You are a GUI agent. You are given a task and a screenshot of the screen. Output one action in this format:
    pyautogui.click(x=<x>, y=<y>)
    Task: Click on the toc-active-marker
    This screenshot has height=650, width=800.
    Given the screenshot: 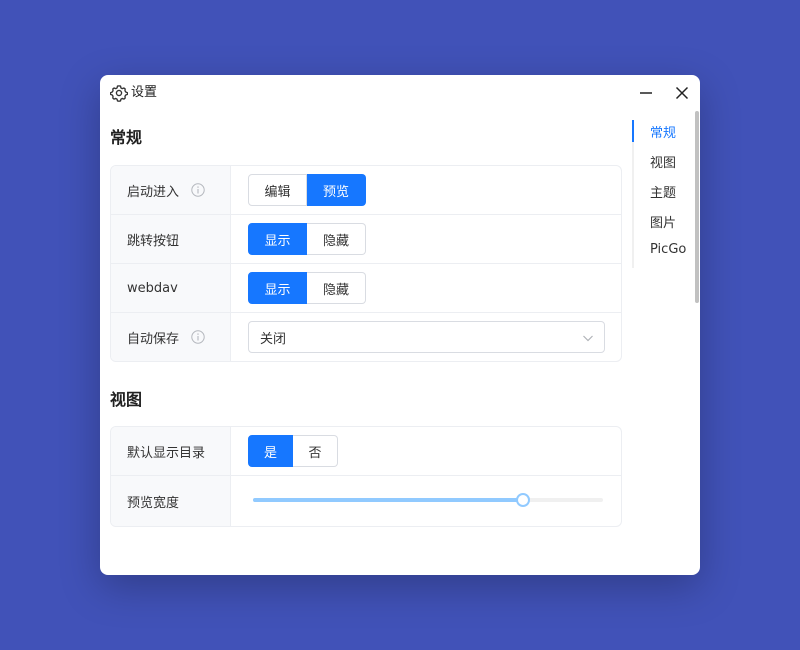 What is the action you would take?
    pyautogui.click(x=633, y=131)
    